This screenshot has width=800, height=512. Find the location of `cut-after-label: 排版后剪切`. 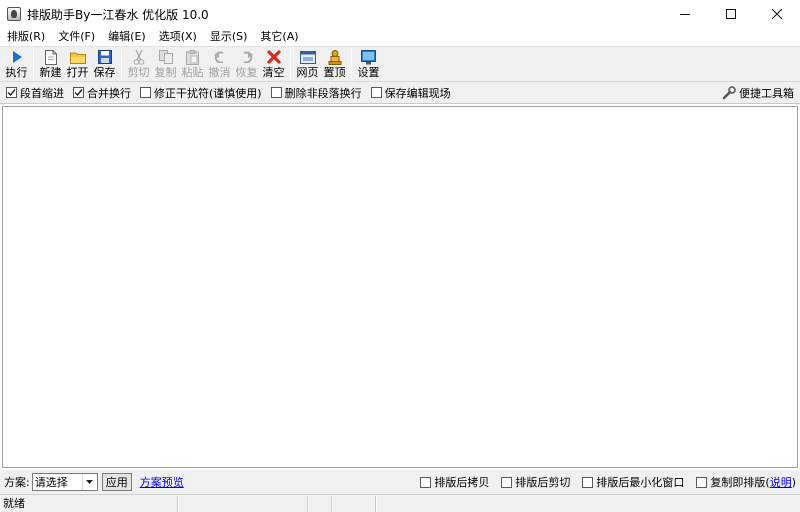

cut-after-label: 排版后剪切 is located at coordinates (543, 482).